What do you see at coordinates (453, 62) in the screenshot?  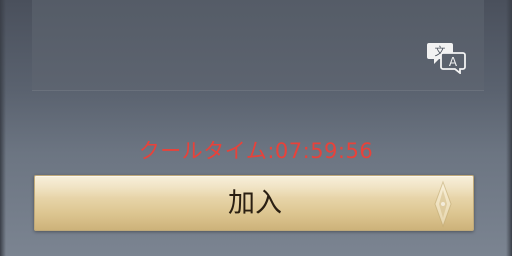 I see `translate-target-glyph: A` at bounding box center [453, 62].